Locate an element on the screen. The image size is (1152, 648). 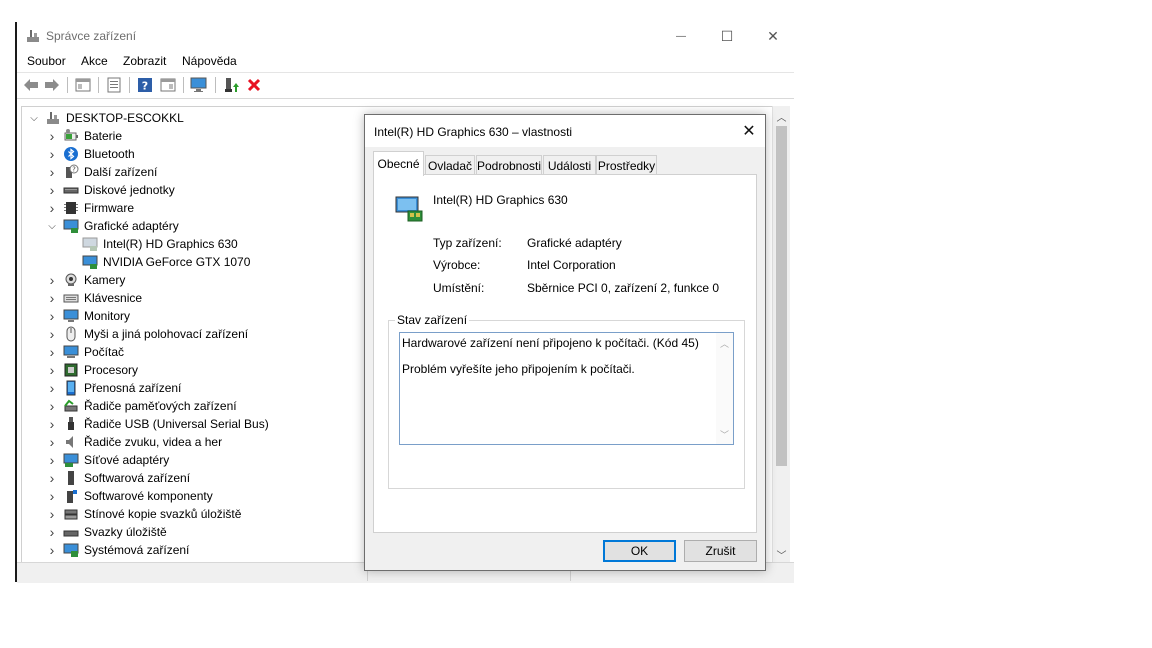
ok-button: OK is located at coordinates (639, 551).